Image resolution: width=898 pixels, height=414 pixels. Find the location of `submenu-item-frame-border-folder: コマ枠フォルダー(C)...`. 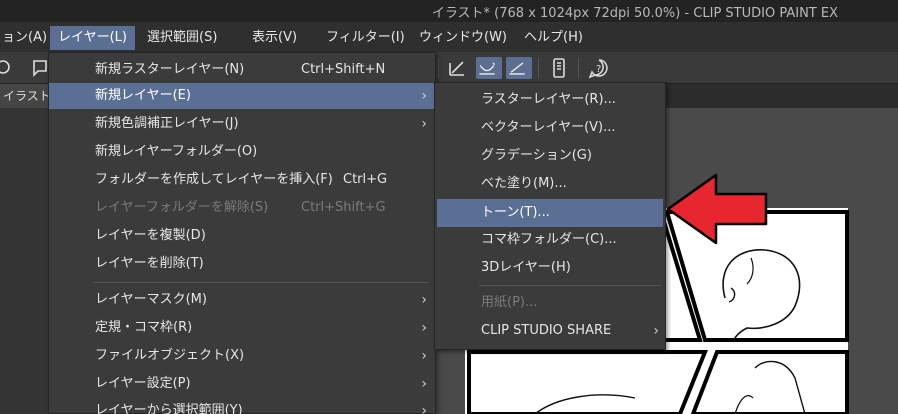

submenu-item-frame-border-folder: コマ枠フォルダー(C)... is located at coordinates (550, 240).